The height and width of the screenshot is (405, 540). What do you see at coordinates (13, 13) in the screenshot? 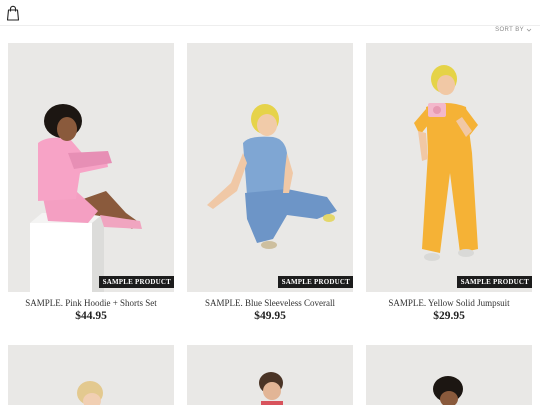
I see `shopping-bag-icon` at bounding box center [13, 13].